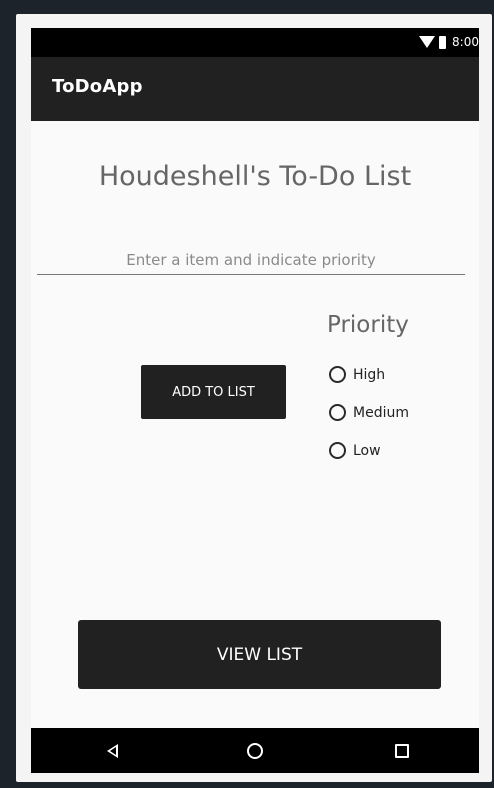 The width and height of the screenshot is (494, 788). Describe the element at coordinates (97, 86) in the screenshot. I see `app-title: ToDoApp` at that location.